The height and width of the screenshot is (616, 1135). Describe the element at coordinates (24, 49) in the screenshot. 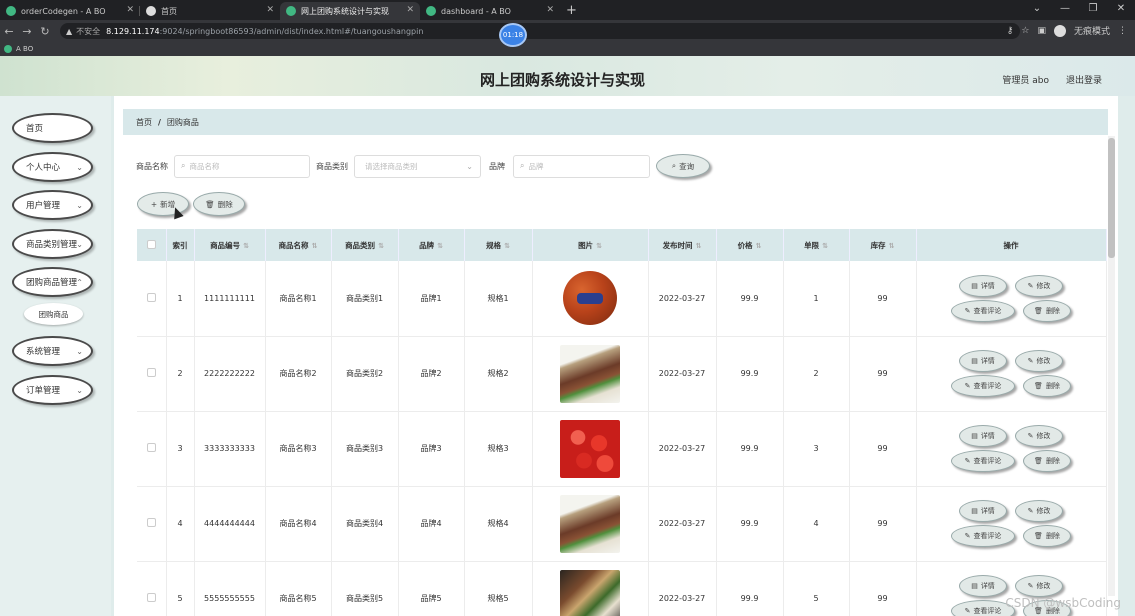

I see `bookmark-item: A BO` at that location.